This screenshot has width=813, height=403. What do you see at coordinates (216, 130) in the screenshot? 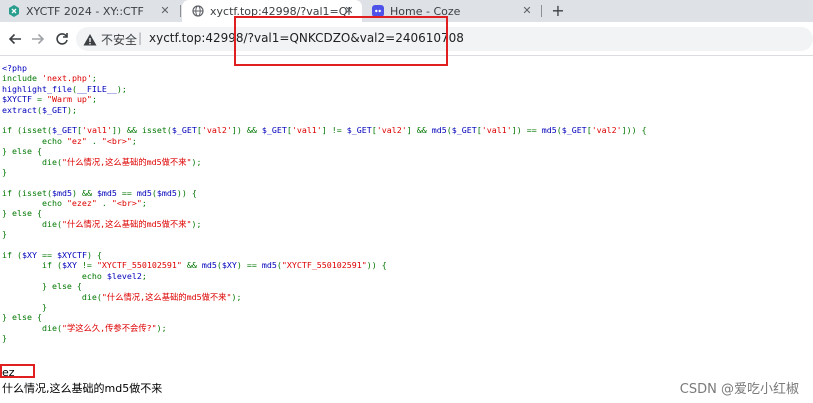
I see `code-token: 'val2'` at bounding box center [216, 130].